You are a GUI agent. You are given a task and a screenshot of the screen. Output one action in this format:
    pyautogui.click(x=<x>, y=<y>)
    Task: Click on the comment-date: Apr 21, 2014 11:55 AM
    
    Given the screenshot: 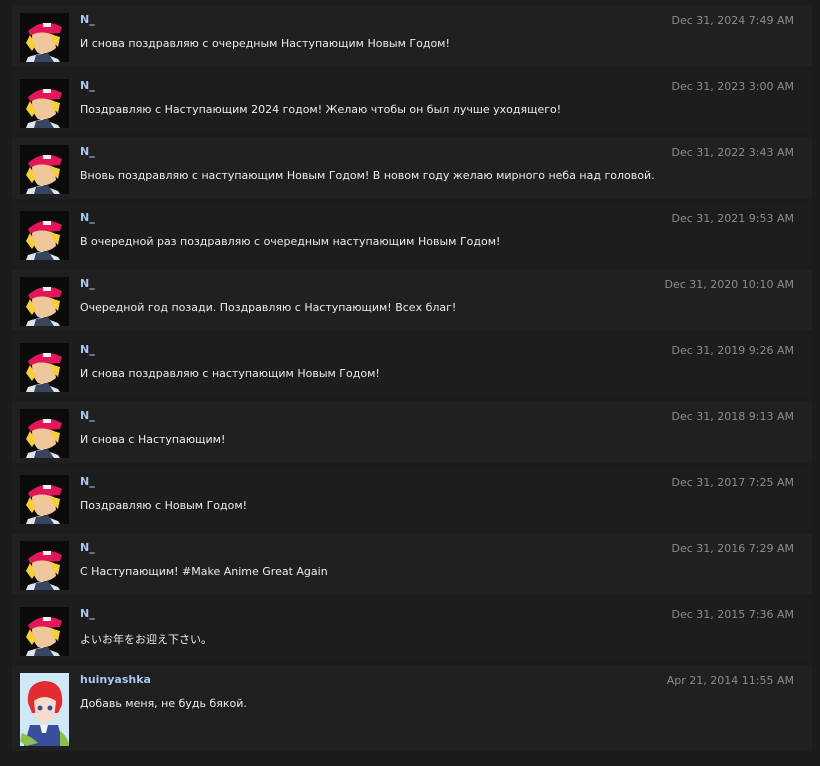 What is the action you would take?
    pyautogui.click(x=730, y=680)
    